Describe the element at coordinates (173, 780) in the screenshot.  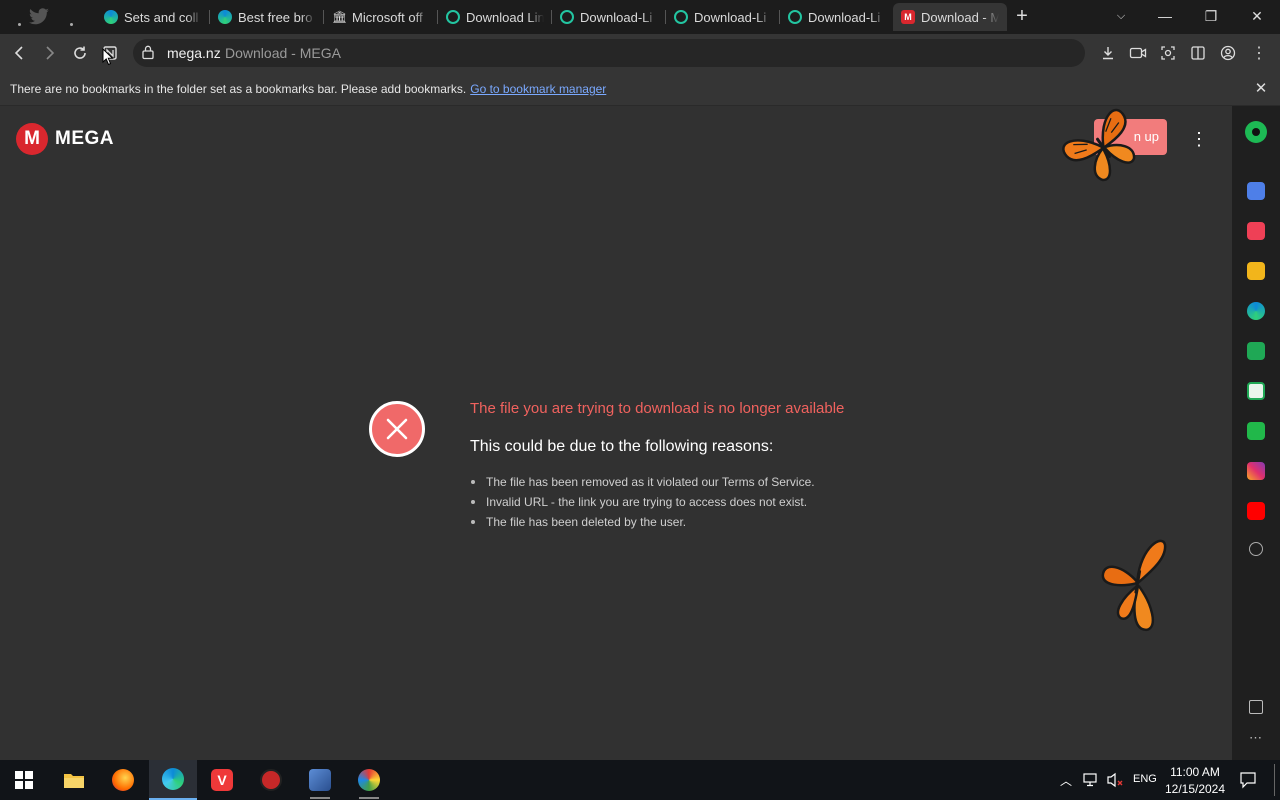
I see `taskbar-edge` at that location.